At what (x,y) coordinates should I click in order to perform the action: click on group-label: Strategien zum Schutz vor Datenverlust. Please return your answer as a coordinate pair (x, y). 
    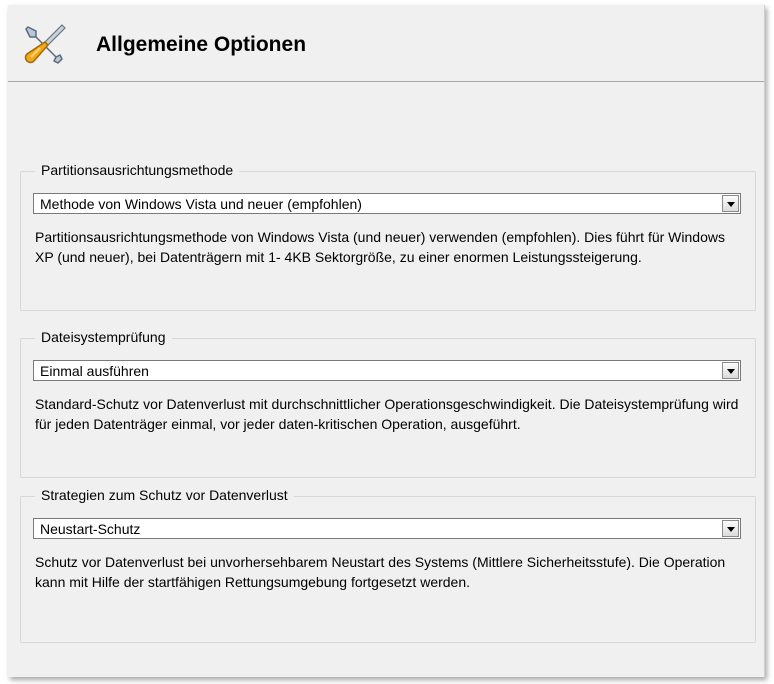
    Looking at the image, I should click on (164, 495).